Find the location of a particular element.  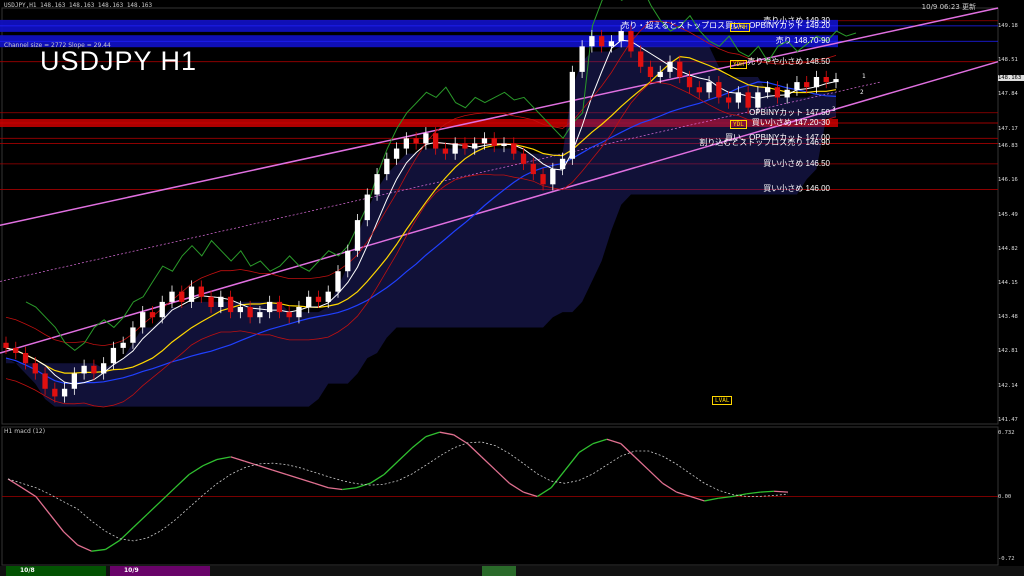

macd-signal is located at coordinates (398, 491).